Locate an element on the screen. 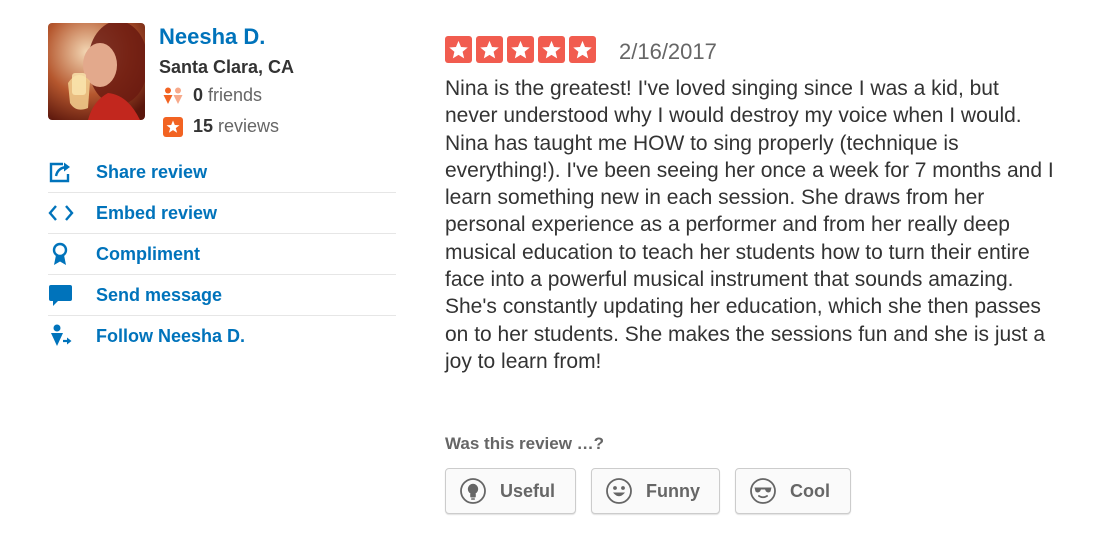  funny-label: Funny is located at coordinates (673, 490).